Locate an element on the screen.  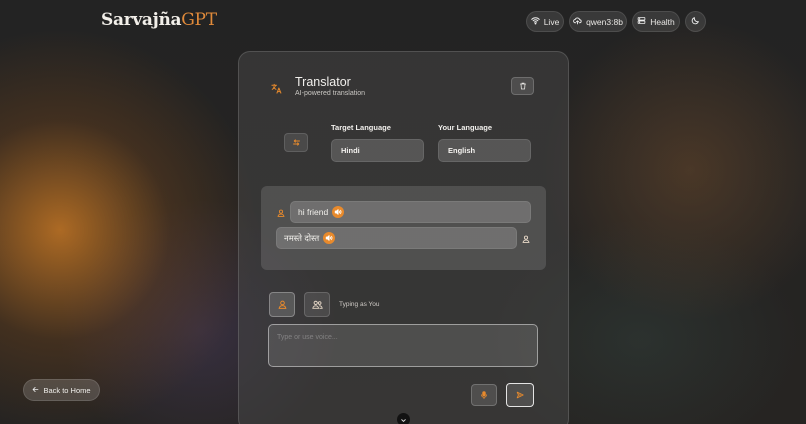
back-to-home-label: Back to Home is located at coordinates (67, 390).